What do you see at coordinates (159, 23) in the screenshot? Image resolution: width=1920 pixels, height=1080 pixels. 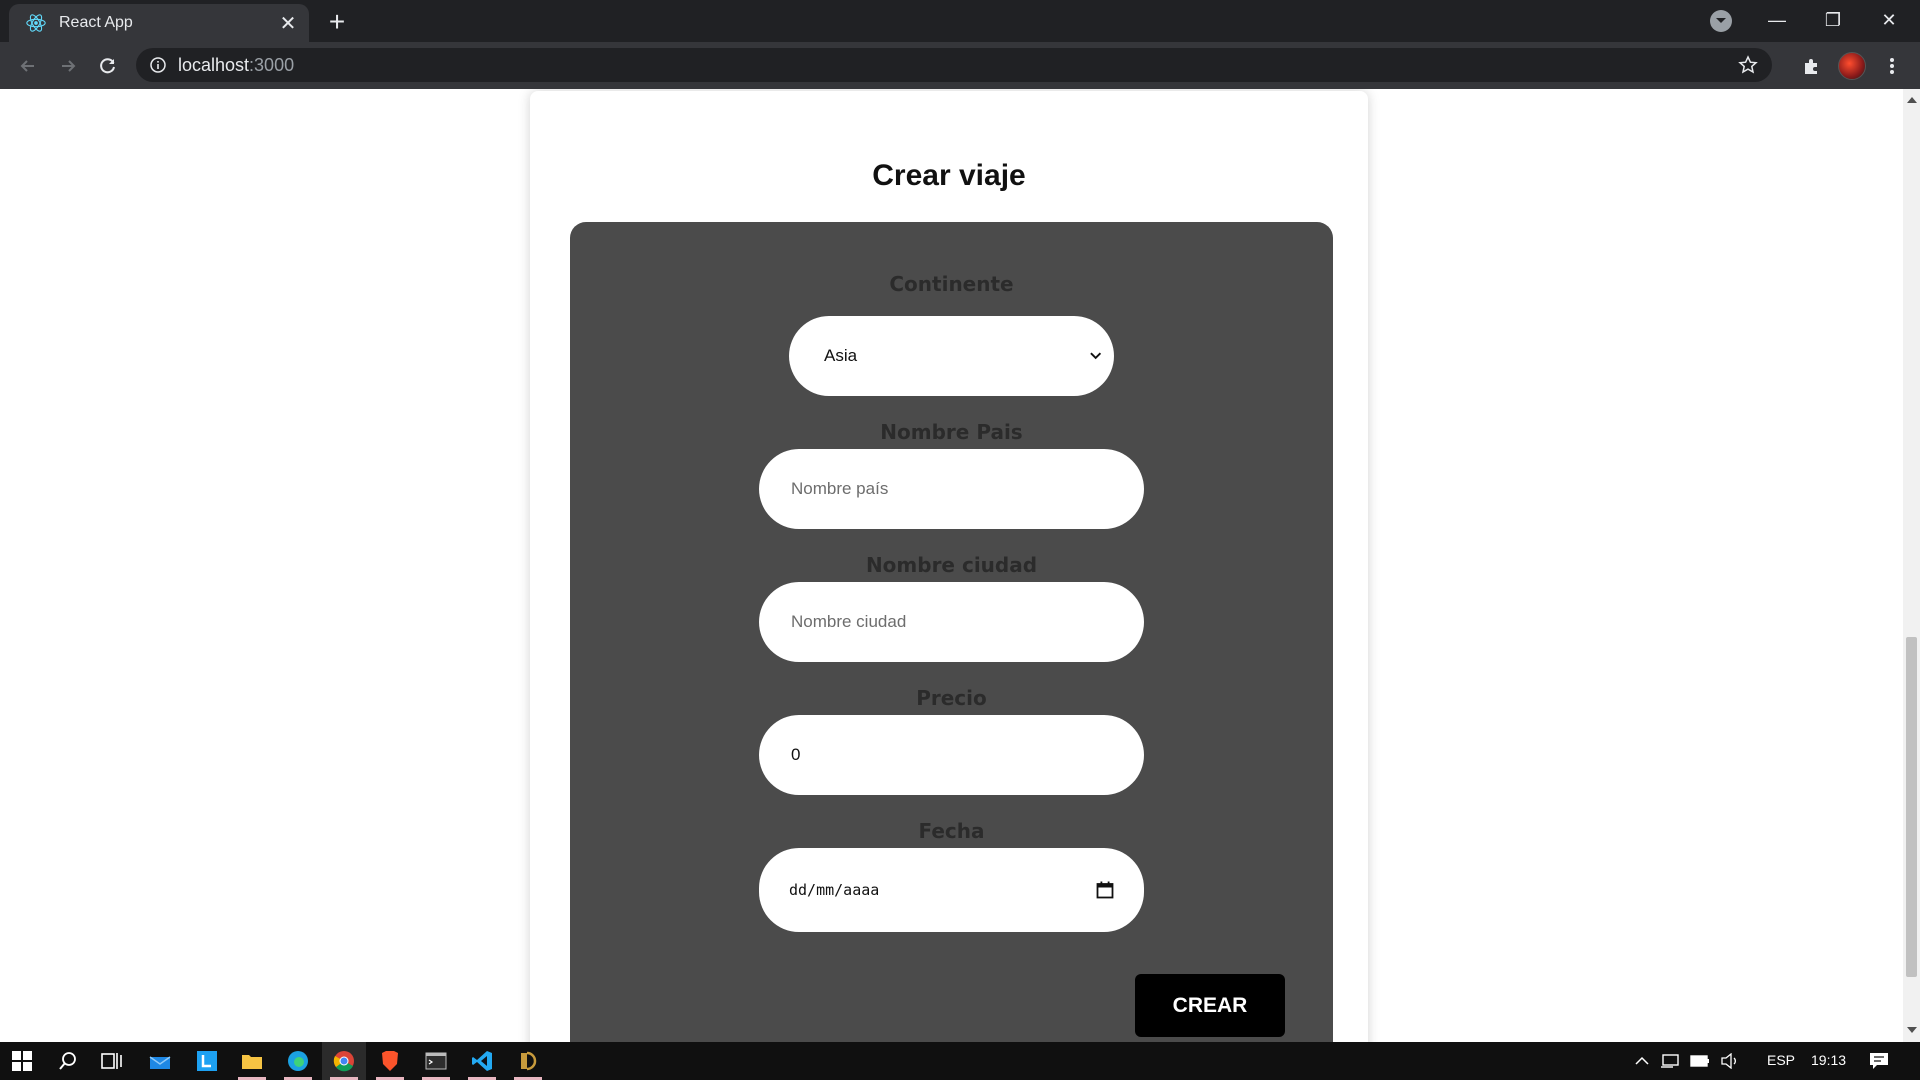 I see `browser-tab: React App ✕` at bounding box center [159, 23].